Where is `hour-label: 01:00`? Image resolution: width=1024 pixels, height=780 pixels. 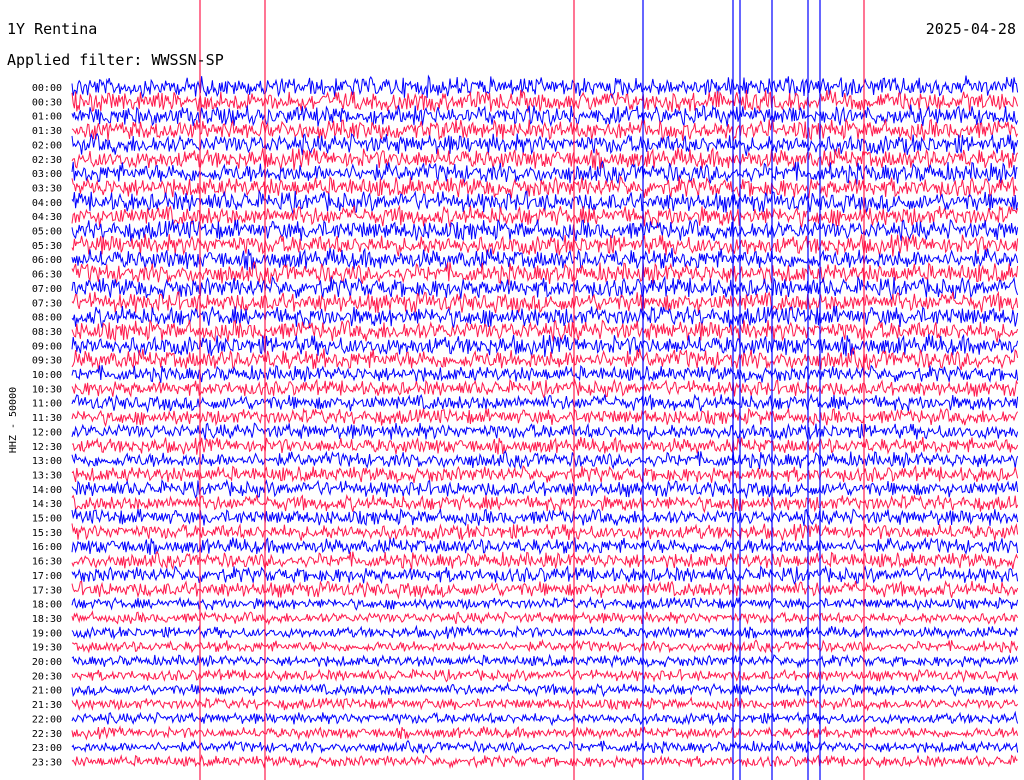
hour-label: 01:00 is located at coordinates (47, 117).